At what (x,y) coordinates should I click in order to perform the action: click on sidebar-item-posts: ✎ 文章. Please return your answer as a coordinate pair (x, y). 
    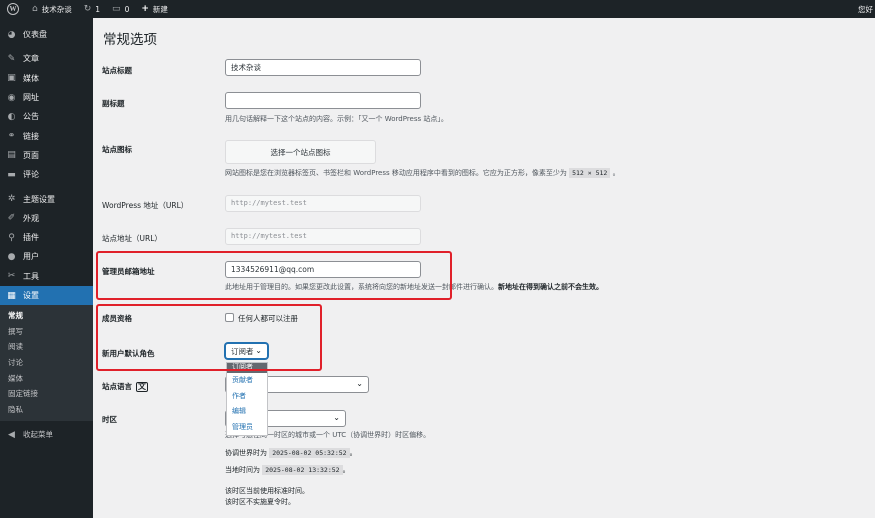
    Looking at the image, I should click on (46, 58).